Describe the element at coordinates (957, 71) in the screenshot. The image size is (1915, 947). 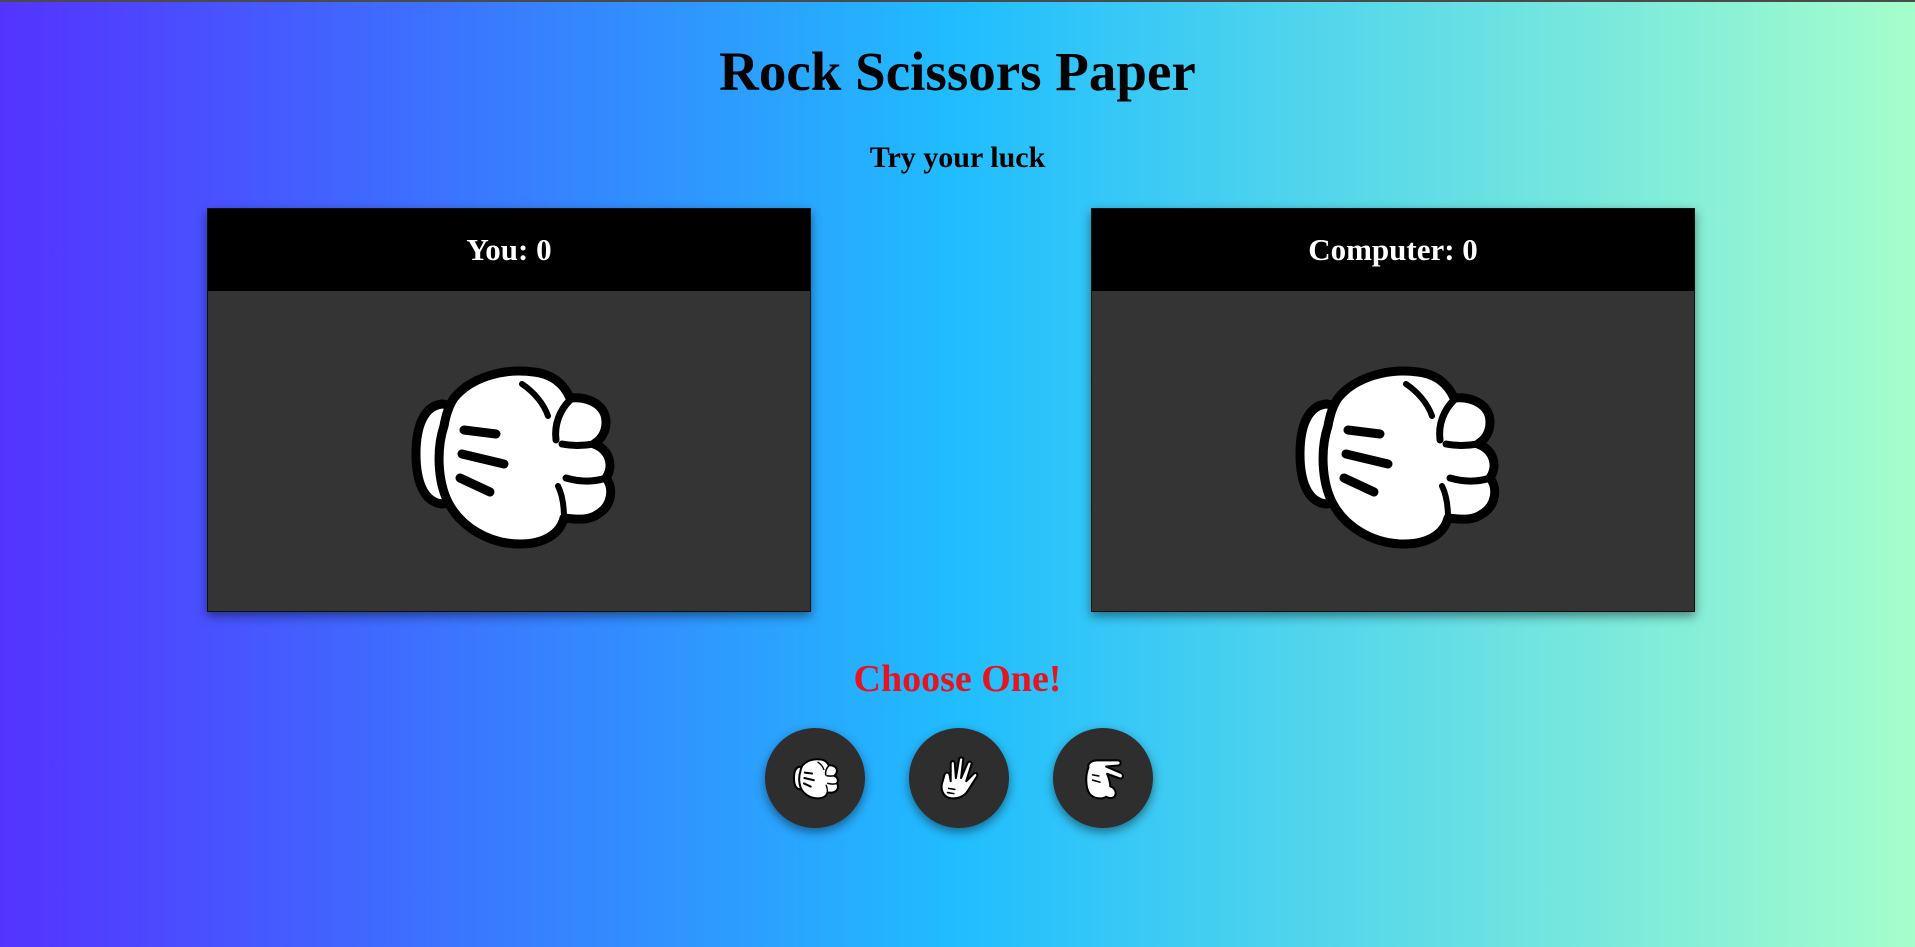
I see `page-title: Rock Scissors Paper` at that location.